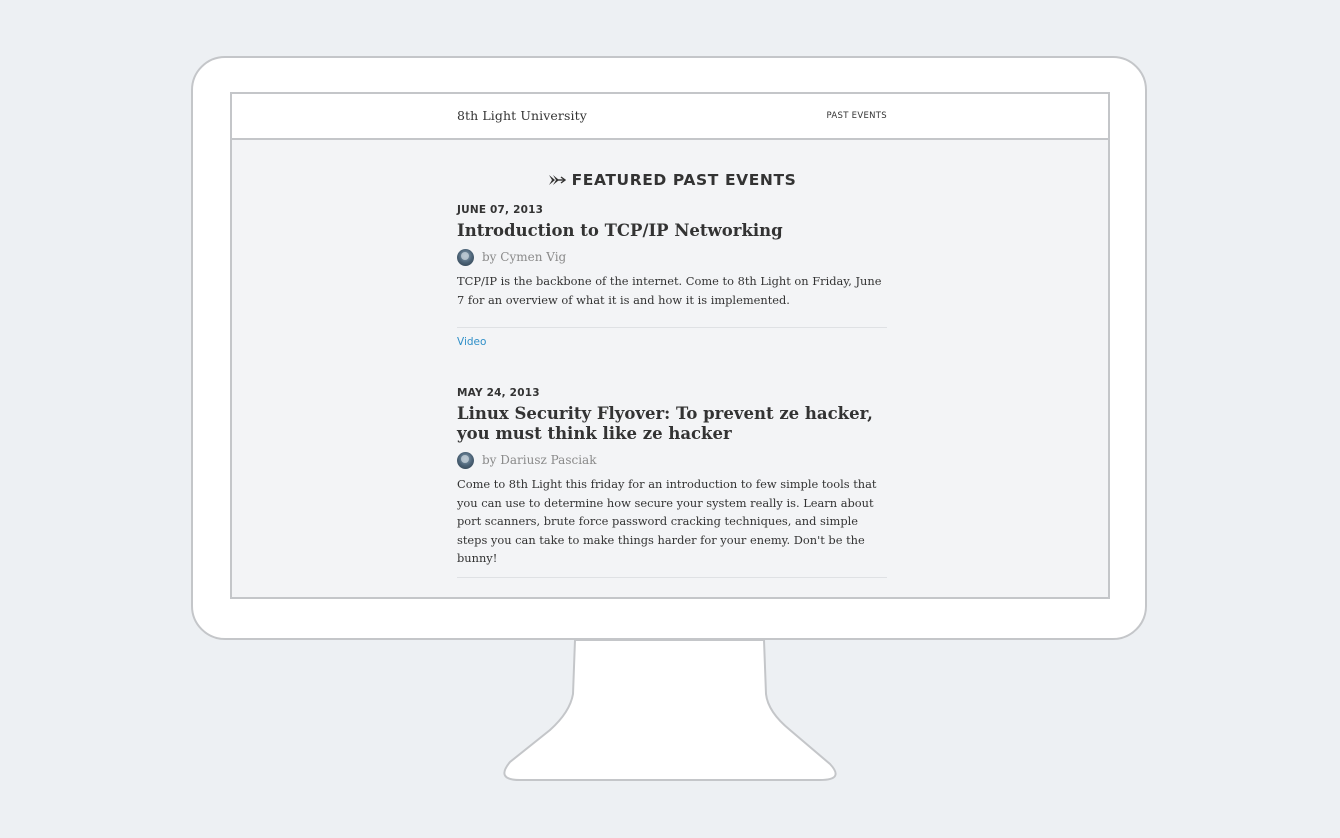 The height and width of the screenshot is (838, 1340). I want to click on event-title: Introduction to TCP/IP Networking, so click(672, 231).